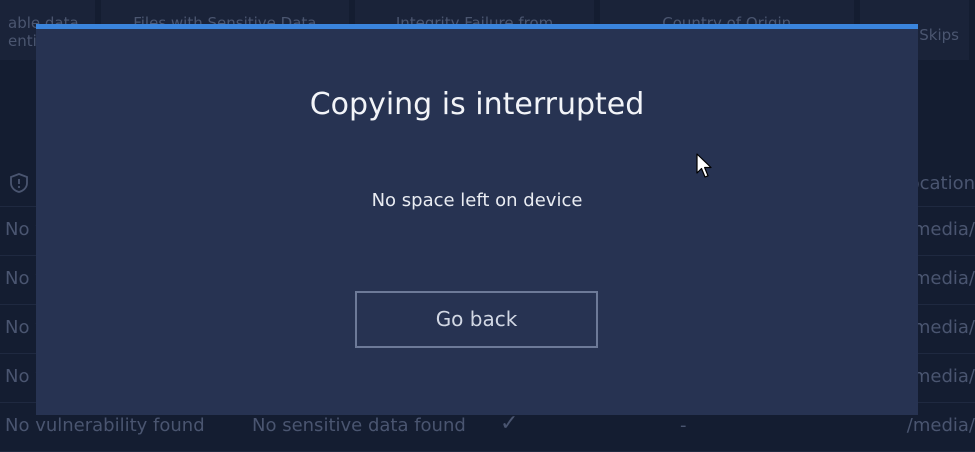  I want to click on mouse-cursor-icon, so click(704, 165).